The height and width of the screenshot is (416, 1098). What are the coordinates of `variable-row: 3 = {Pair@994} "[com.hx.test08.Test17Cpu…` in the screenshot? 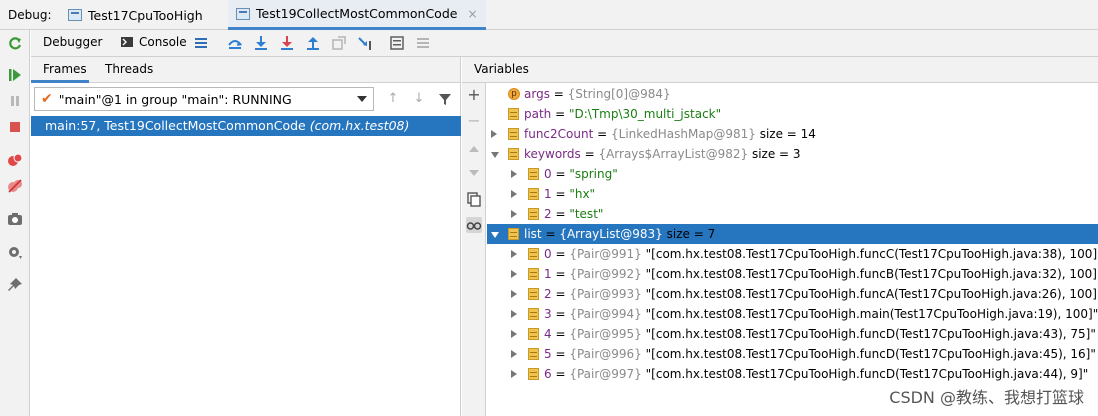 It's located at (792, 314).